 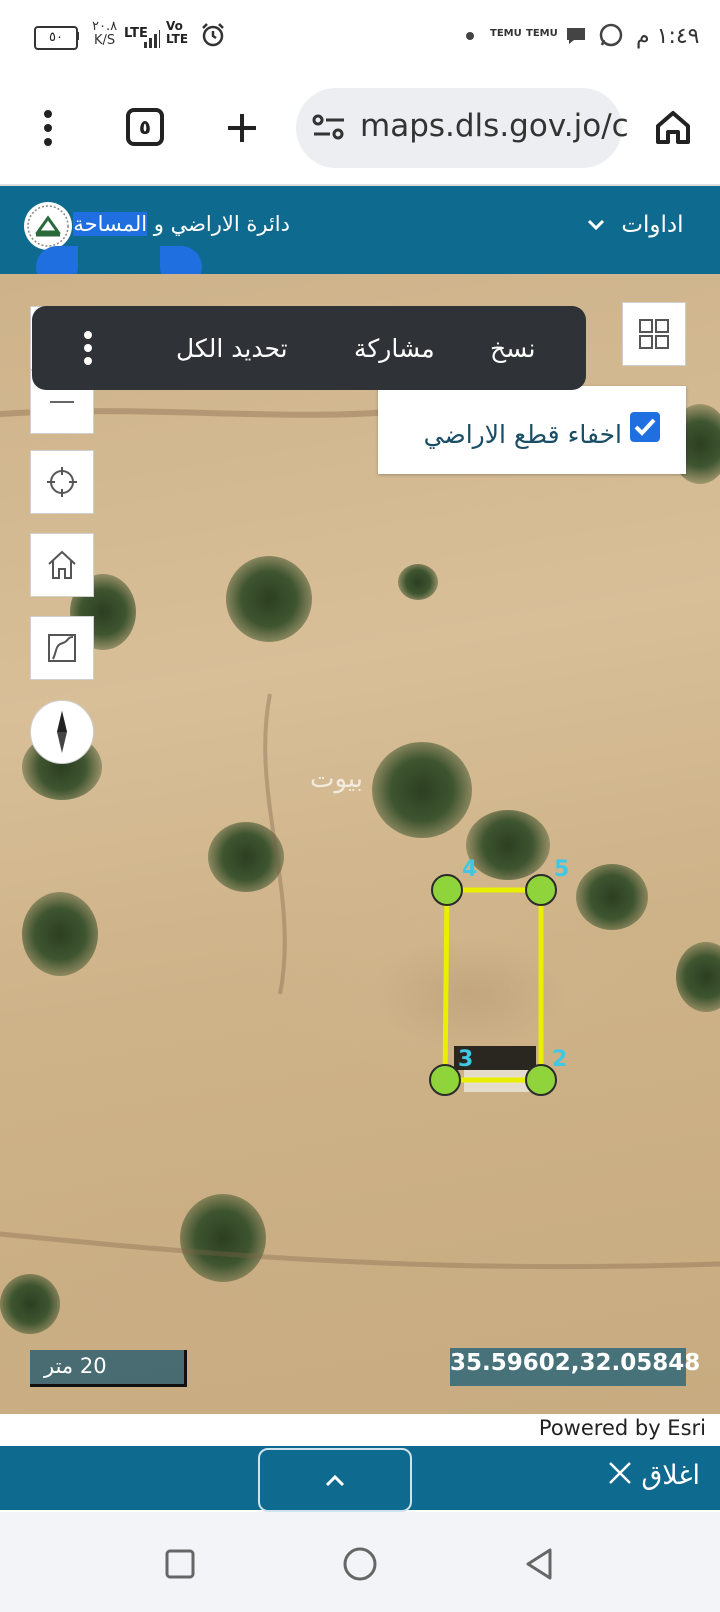 What do you see at coordinates (512, 348) in the screenshot?
I see `copy-menu-item: نسخ` at bounding box center [512, 348].